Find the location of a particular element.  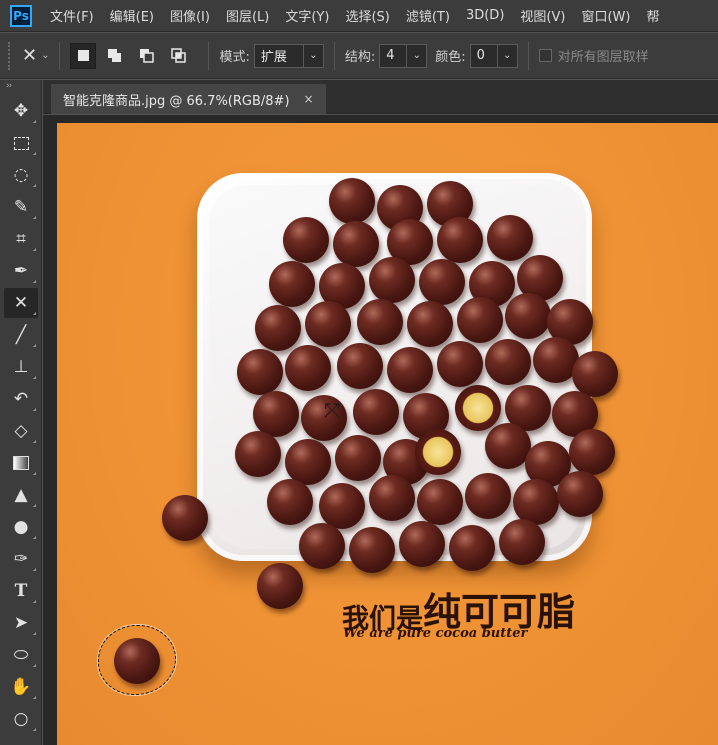

marquee-icon is located at coordinates (21, 143).